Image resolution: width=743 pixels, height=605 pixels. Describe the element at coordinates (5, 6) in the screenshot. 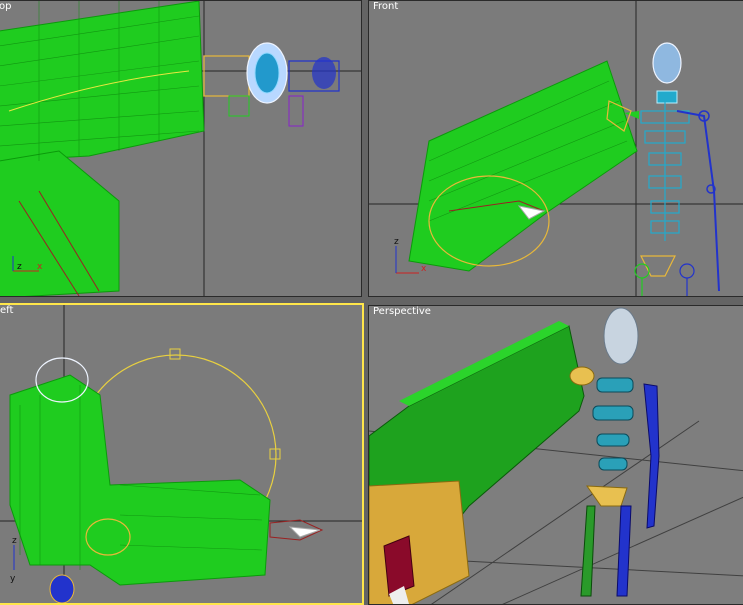

I see `viewport-label-top: op` at that location.